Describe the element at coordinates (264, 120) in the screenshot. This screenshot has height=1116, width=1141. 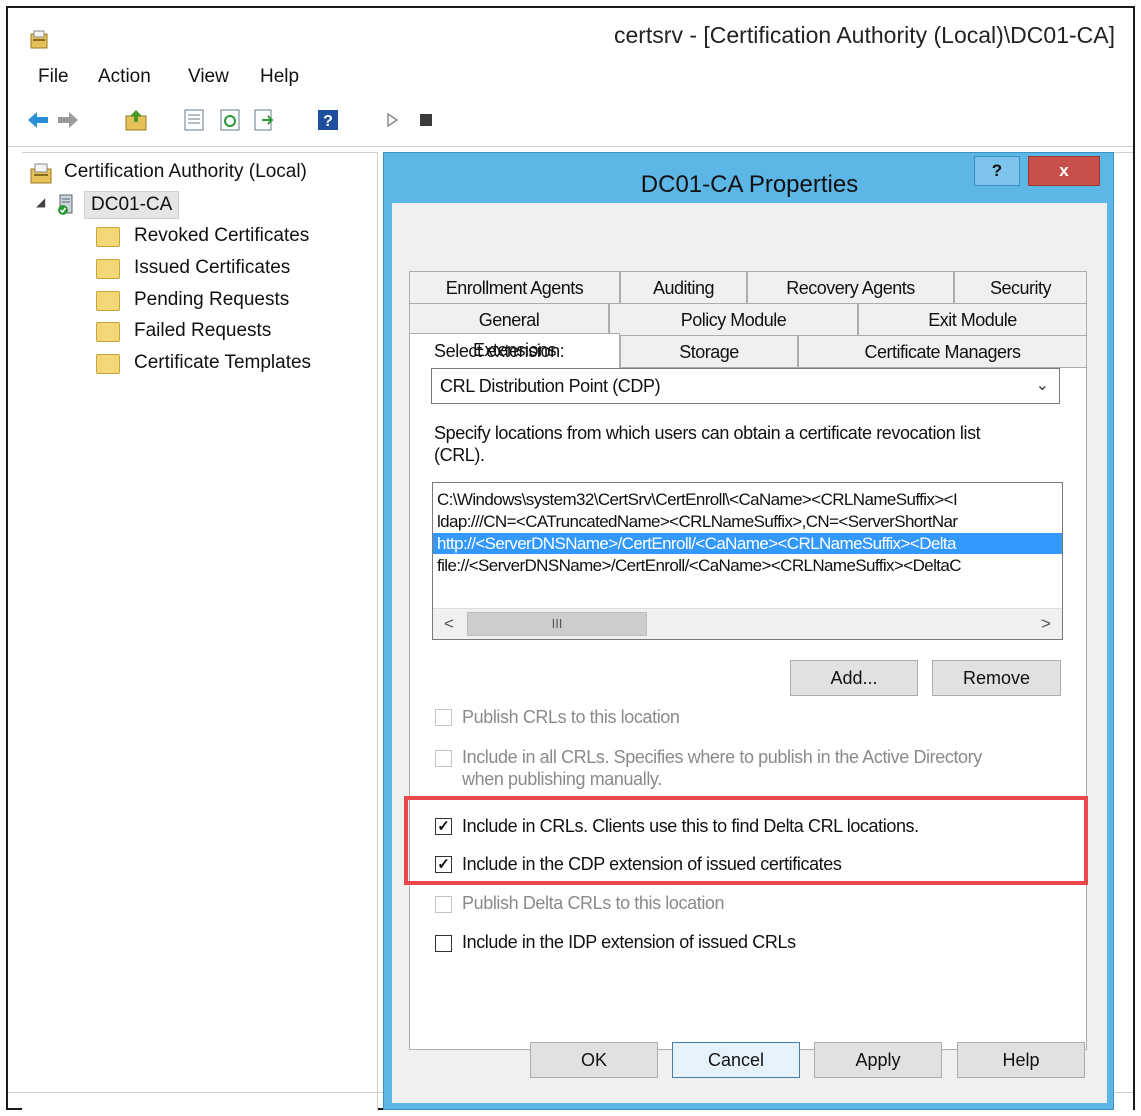
I see `export-icon` at that location.